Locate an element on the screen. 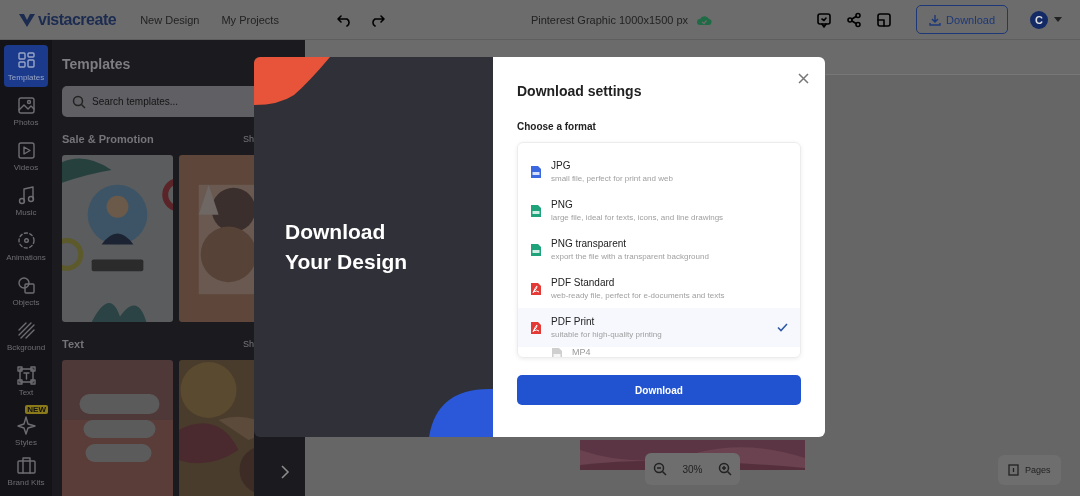  format-description: small file, perfect for print and web is located at coordinates (612, 178).